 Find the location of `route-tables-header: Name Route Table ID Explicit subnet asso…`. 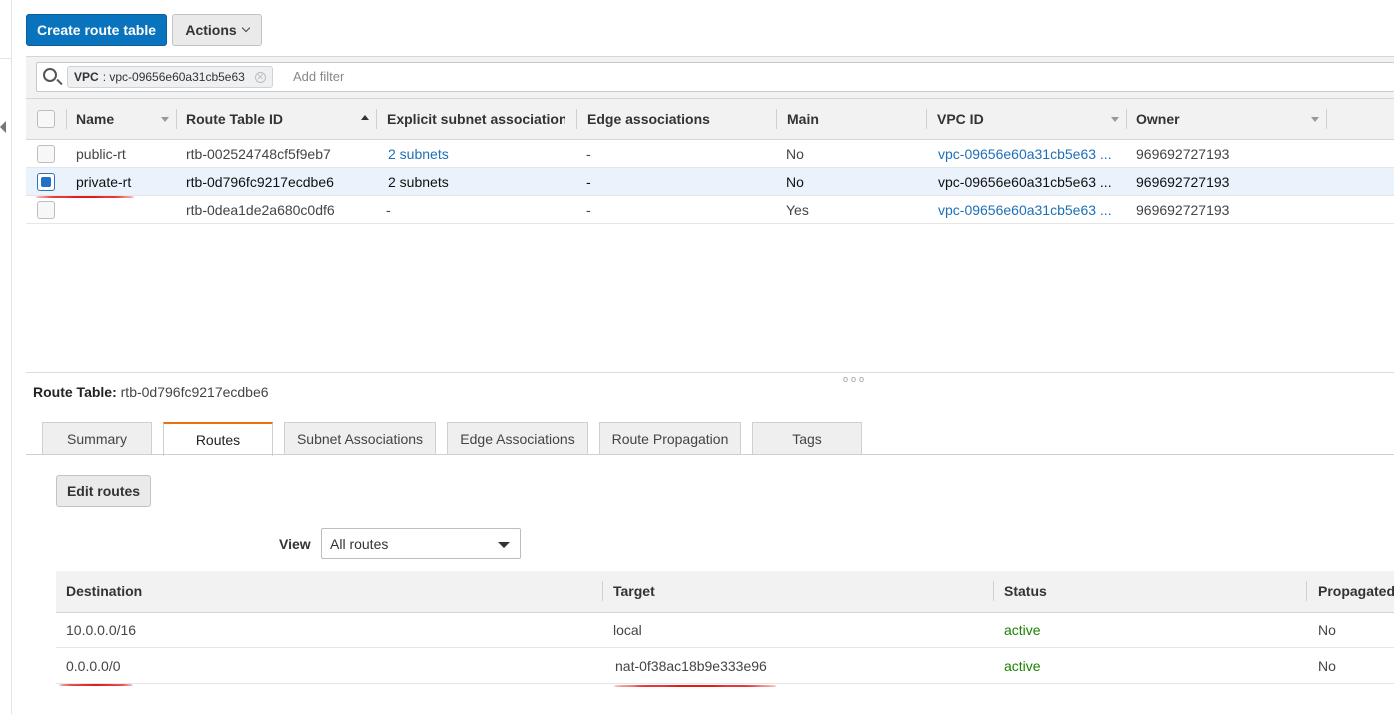

route-tables-header: Name Route Table ID Explicit subnet asso… is located at coordinates (710, 119).